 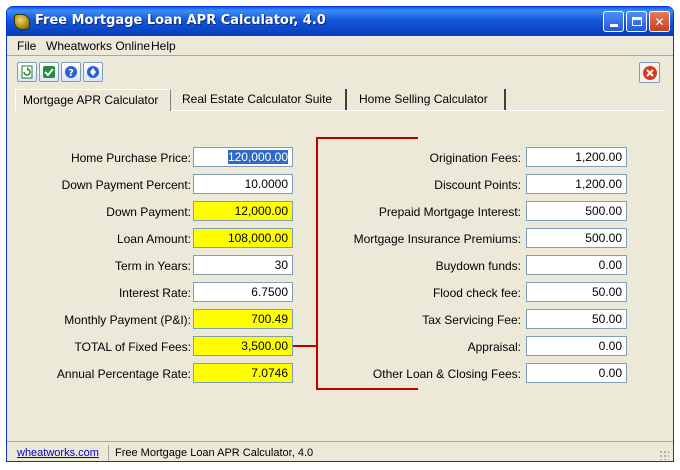 I want to click on tab-real-estate-calculator-suite: Real Estate Calculator Suite, so click(x=261, y=100).